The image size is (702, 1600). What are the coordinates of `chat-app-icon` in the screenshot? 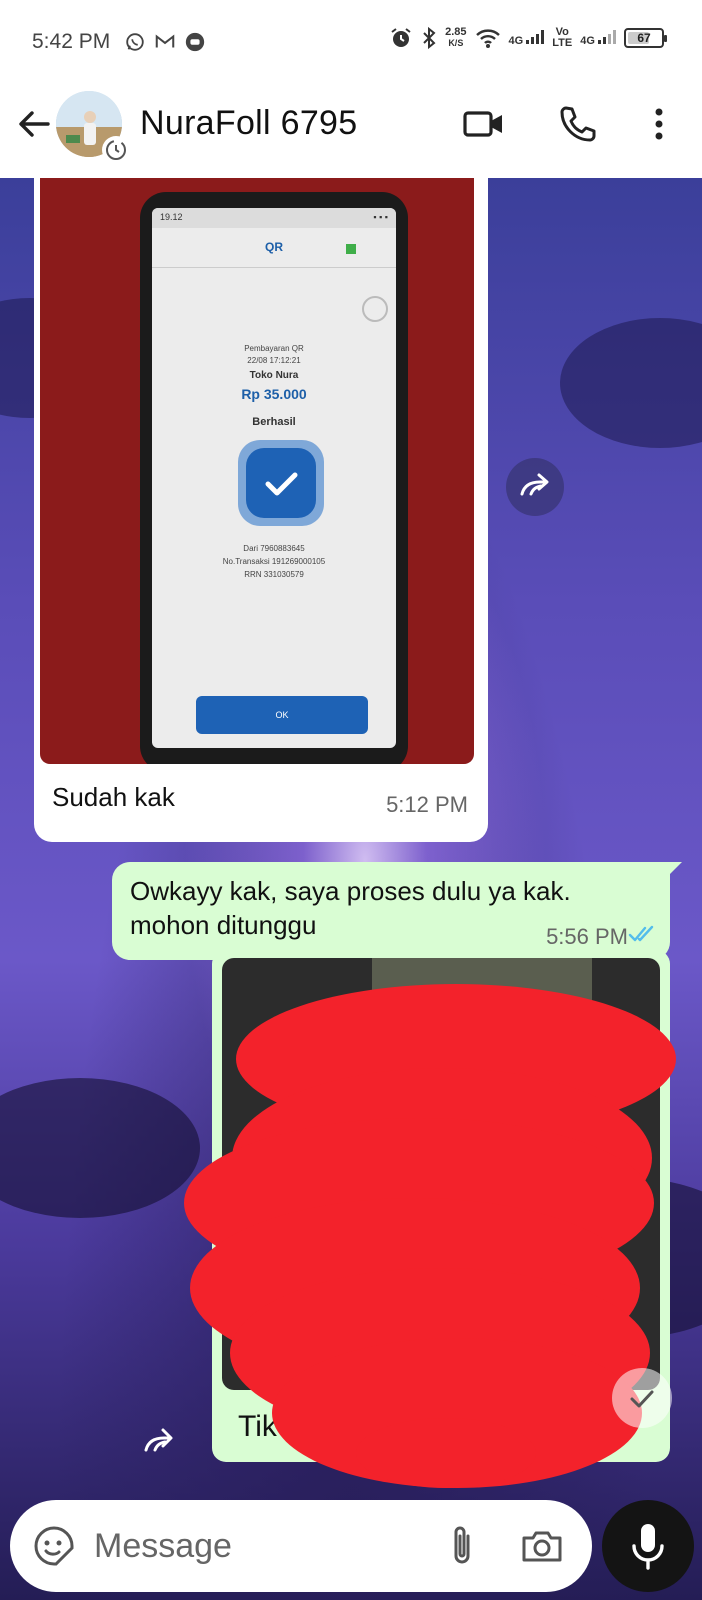 It's located at (195, 42).